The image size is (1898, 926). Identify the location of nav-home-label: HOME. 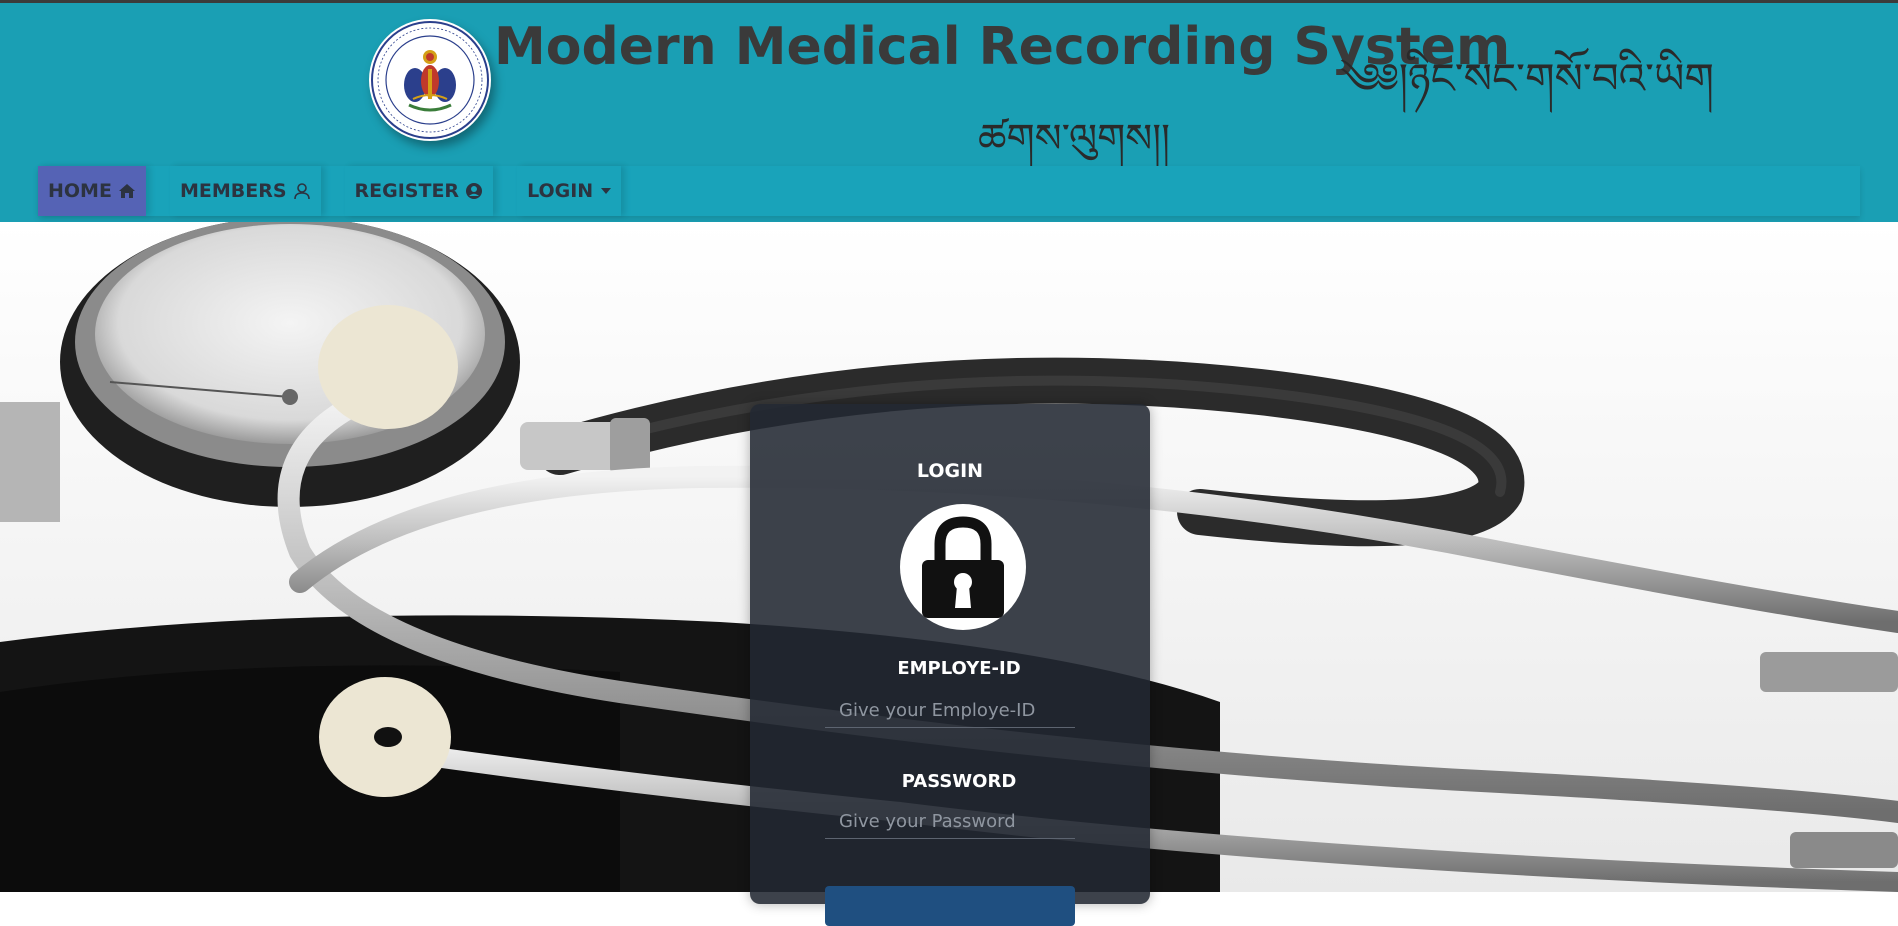
(80, 191).